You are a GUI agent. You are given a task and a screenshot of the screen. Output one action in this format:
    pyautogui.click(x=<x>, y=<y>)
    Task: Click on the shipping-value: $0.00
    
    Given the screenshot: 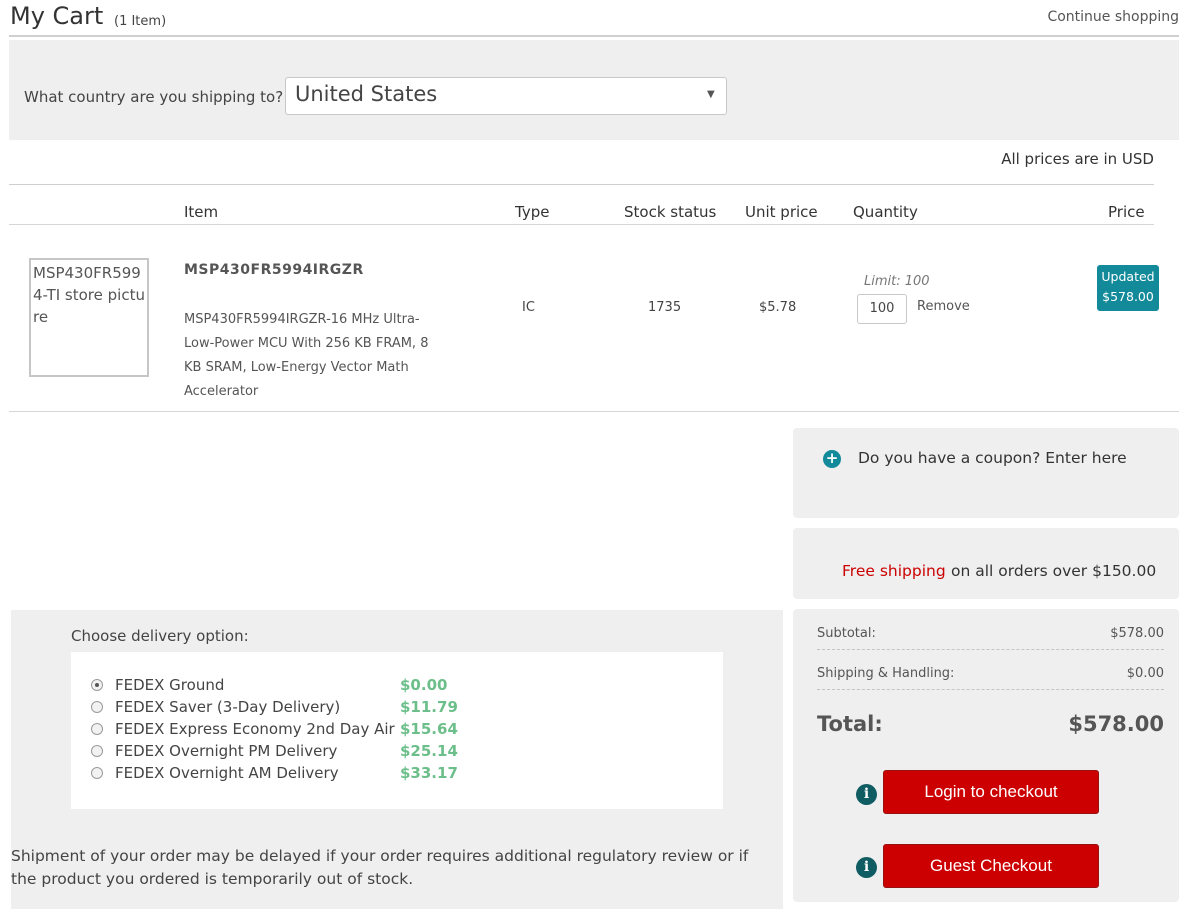 What is the action you would take?
    pyautogui.click(x=1145, y=673)
    